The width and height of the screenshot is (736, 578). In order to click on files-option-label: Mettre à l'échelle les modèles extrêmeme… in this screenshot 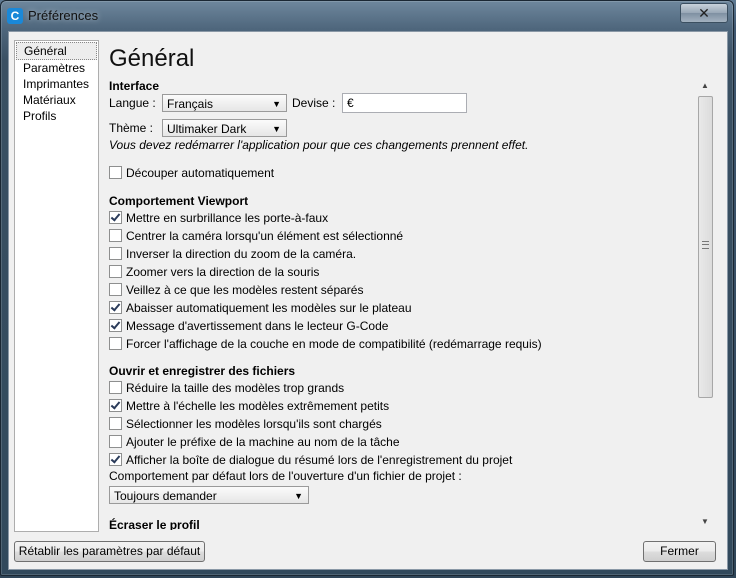, I will do `click(258, 406)`.